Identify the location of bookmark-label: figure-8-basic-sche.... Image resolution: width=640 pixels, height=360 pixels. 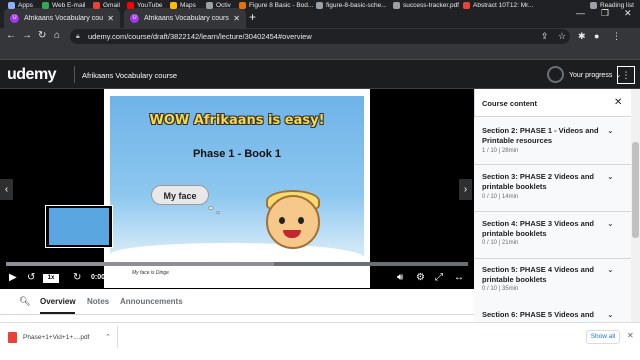
(356, 5).